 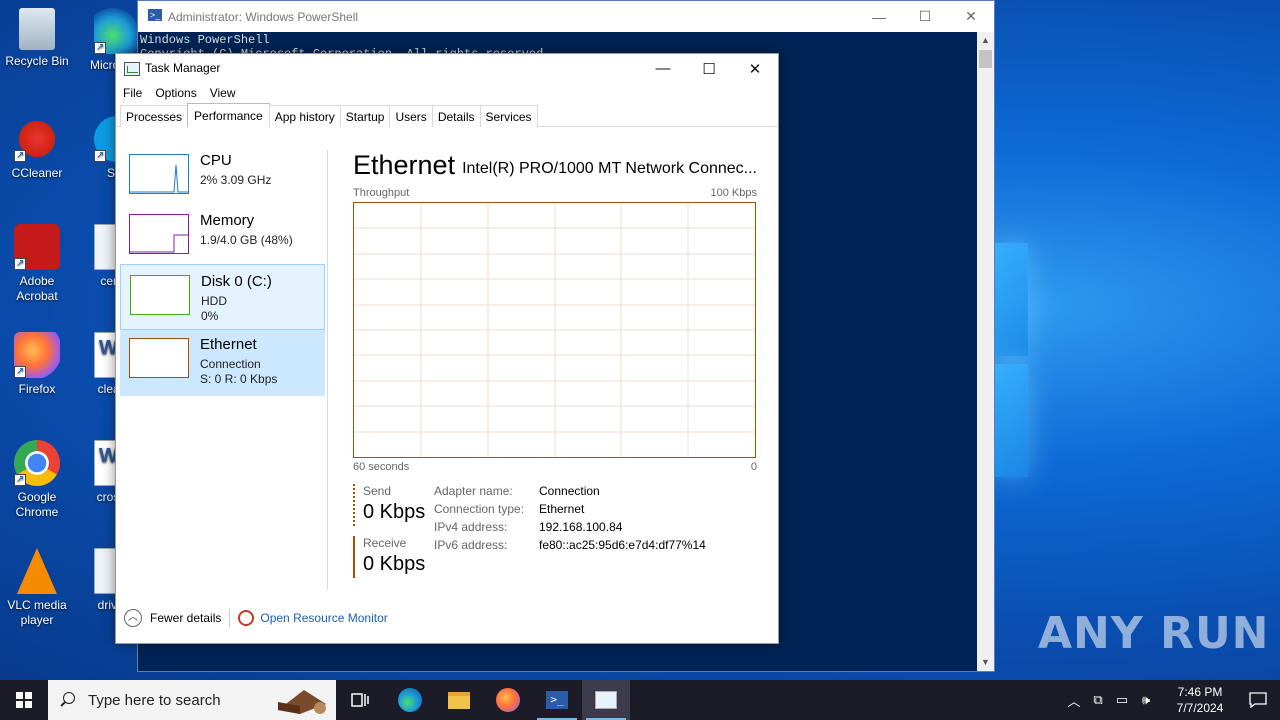 What do you see at coordinates (410, 700) in the screenshot?
I see `taskbar-edge` at bounding box center [410, 700].